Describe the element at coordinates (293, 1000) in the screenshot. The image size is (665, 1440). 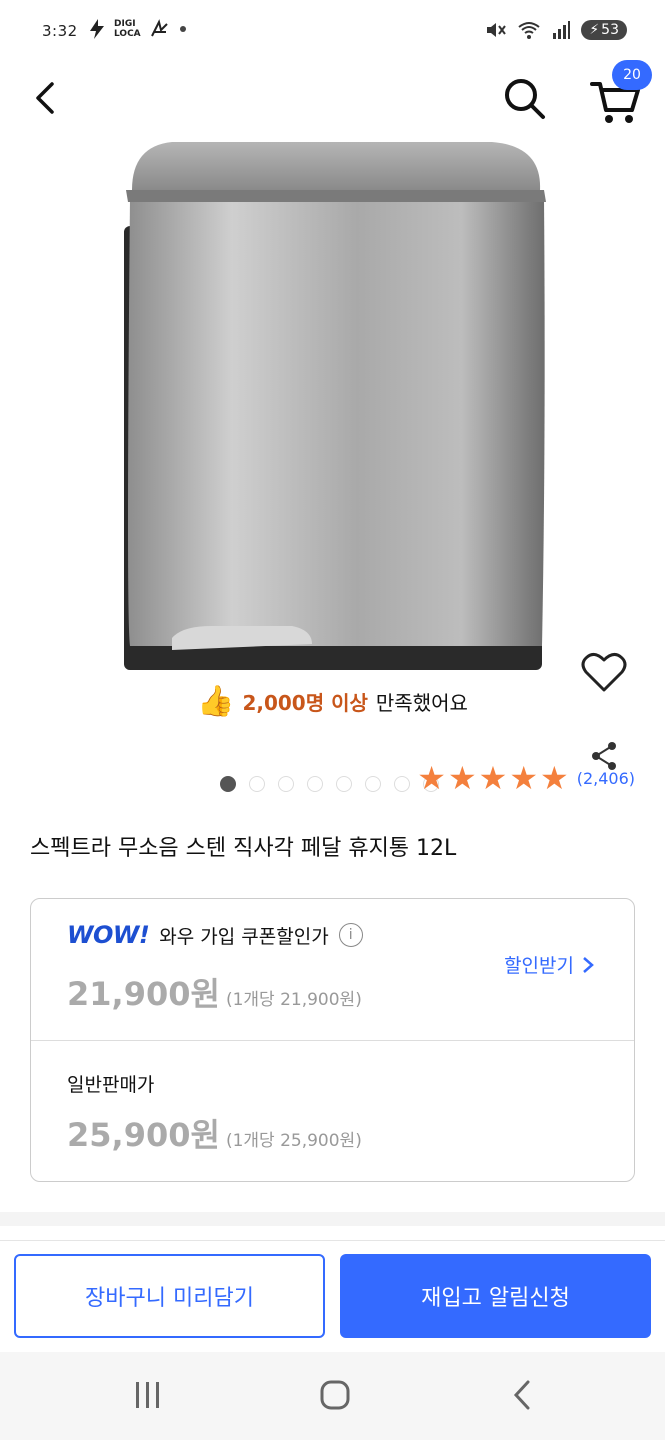
I see `wow-unit-price: (1개당 21,900원)` at that location.